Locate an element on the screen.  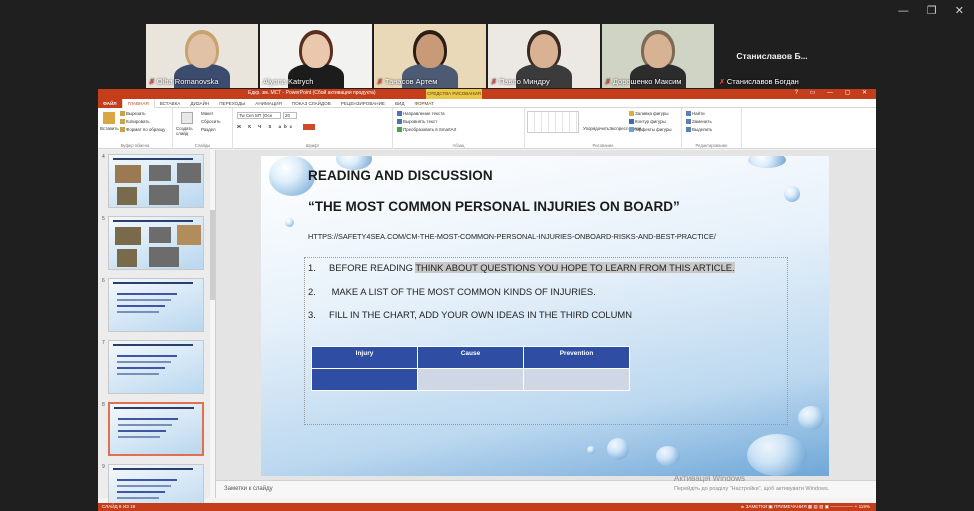
select-button: Выделить is located at coordinates (699, 129).